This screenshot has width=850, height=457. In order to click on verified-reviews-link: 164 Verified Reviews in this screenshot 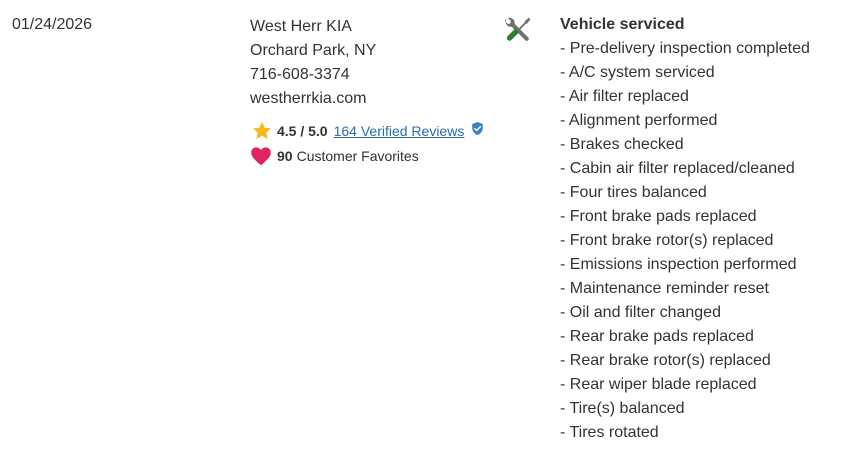, I will do `click(399, 131)`.